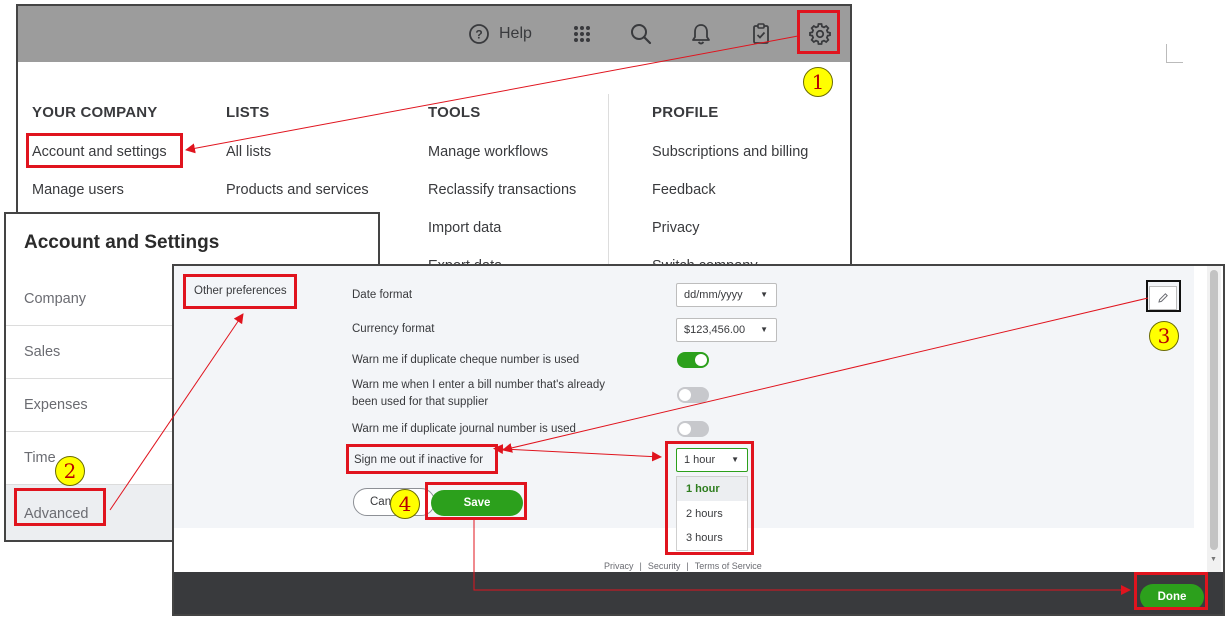  Describe the element at coordinates (577, 453) in the screenshot. I see `arrow-signout-link` at that location.